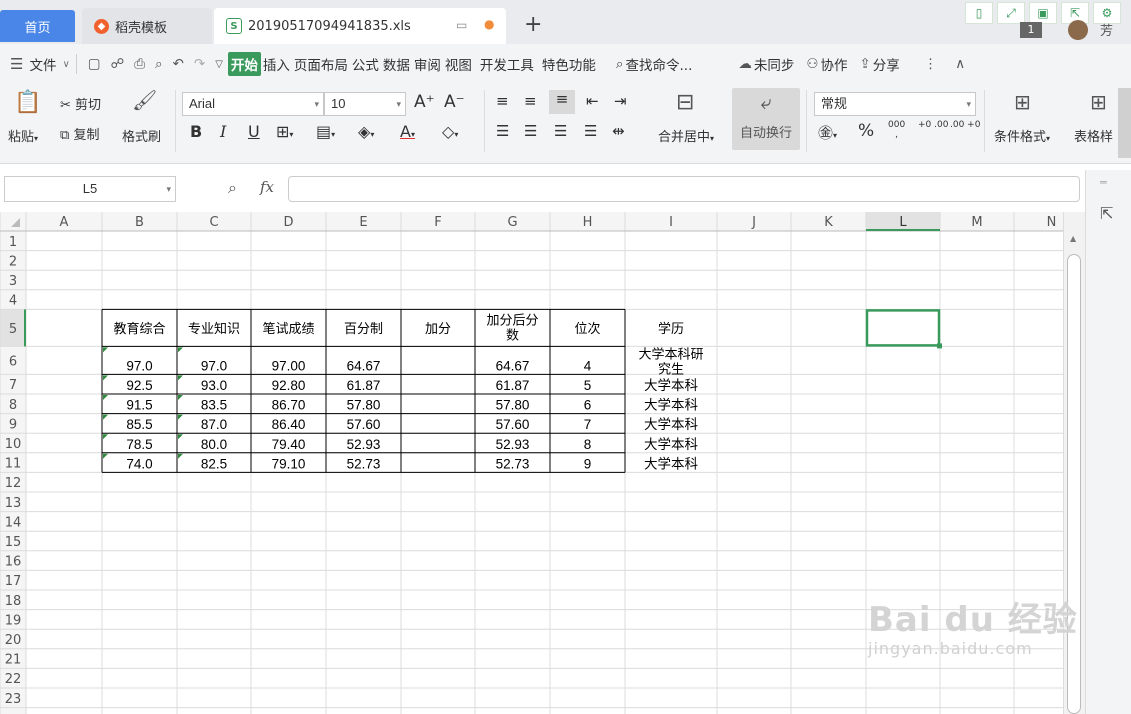 This screenshot has height=714, width=1131. Describe the element at coordinates (424, 102) in the screenshot. I see `increase-font-icon: A⁺` at that location.